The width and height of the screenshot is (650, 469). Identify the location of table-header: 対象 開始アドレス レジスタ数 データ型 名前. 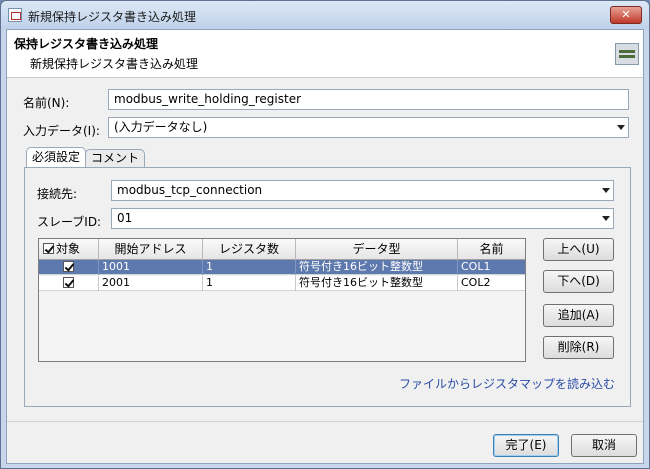
(282, 249).